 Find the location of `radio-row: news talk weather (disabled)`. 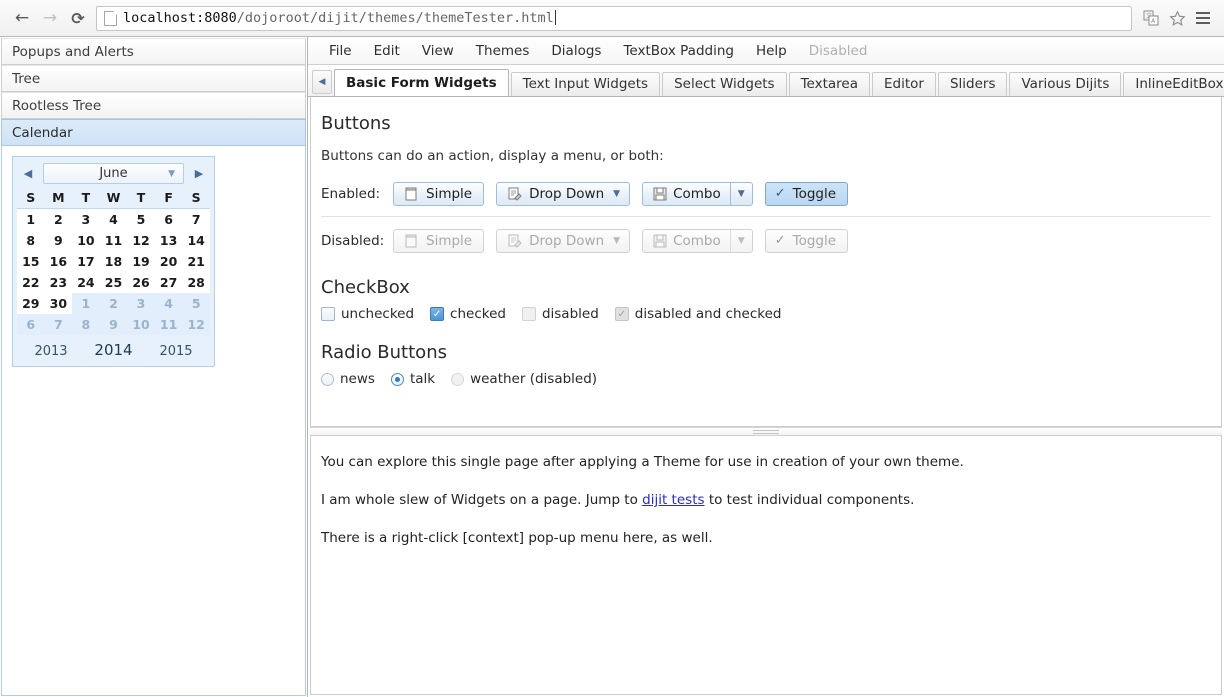

radio-row: news talk weather (disabled) is located at coordinates (766, 379).